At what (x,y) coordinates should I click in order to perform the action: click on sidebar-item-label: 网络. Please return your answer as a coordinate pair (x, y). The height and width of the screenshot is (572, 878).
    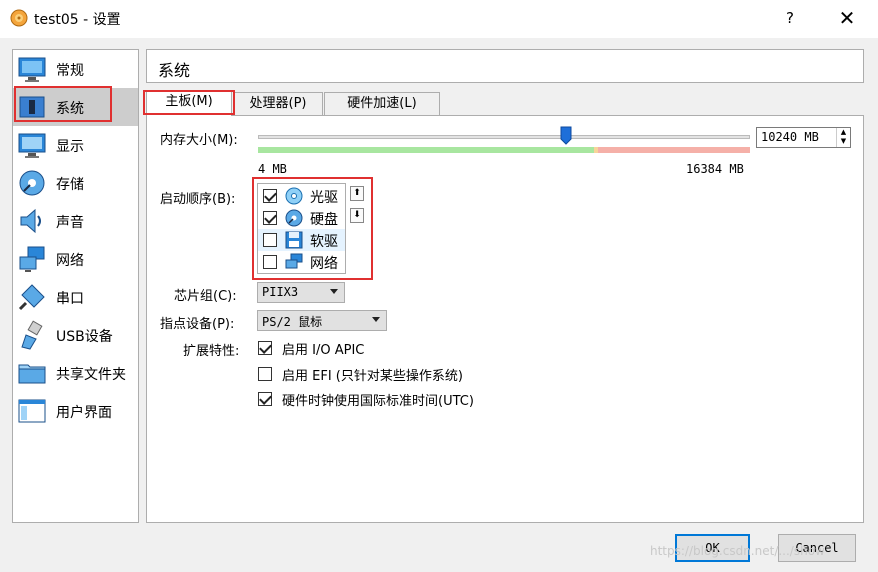
    Looking at the image, I should click on (70, 261).